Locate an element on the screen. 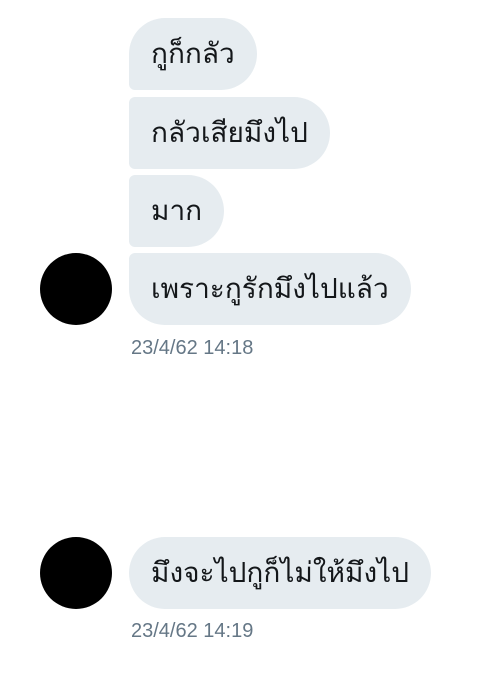  message-text: เพราะกูรักมึงไปแล้ว is located at coordinates (270, 288).